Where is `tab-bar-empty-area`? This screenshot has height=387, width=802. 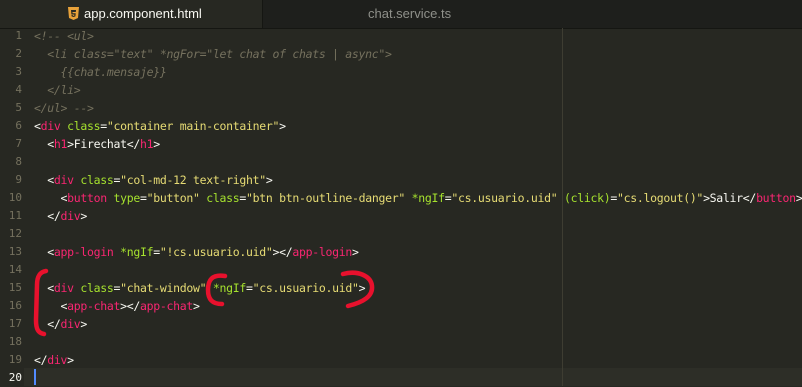
tab-bar-empty-area is located at coordinates (665, 14).